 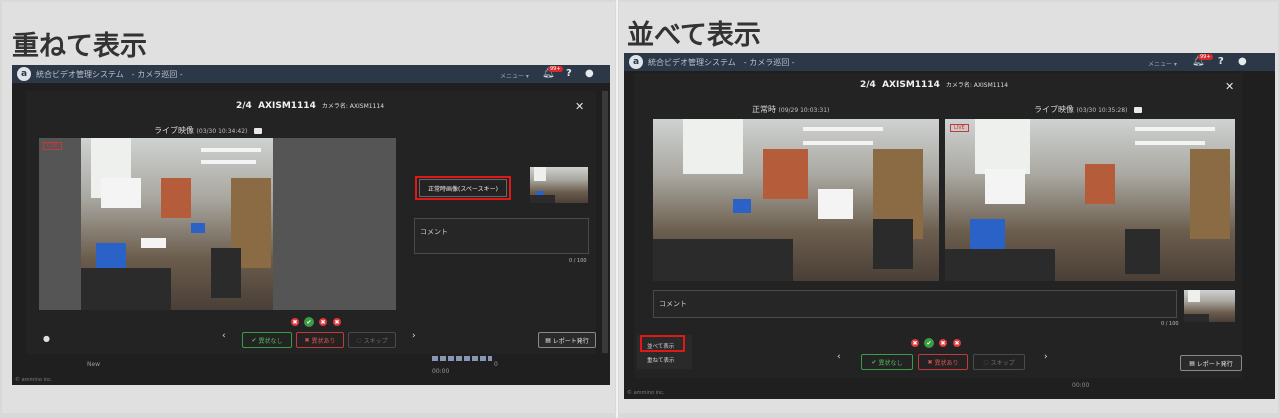 What do you see at coordinates (222, 131) in the screenshot?
I see `live-timestamp: (03/30 10:34:42)` at bounding box center [222, 131].